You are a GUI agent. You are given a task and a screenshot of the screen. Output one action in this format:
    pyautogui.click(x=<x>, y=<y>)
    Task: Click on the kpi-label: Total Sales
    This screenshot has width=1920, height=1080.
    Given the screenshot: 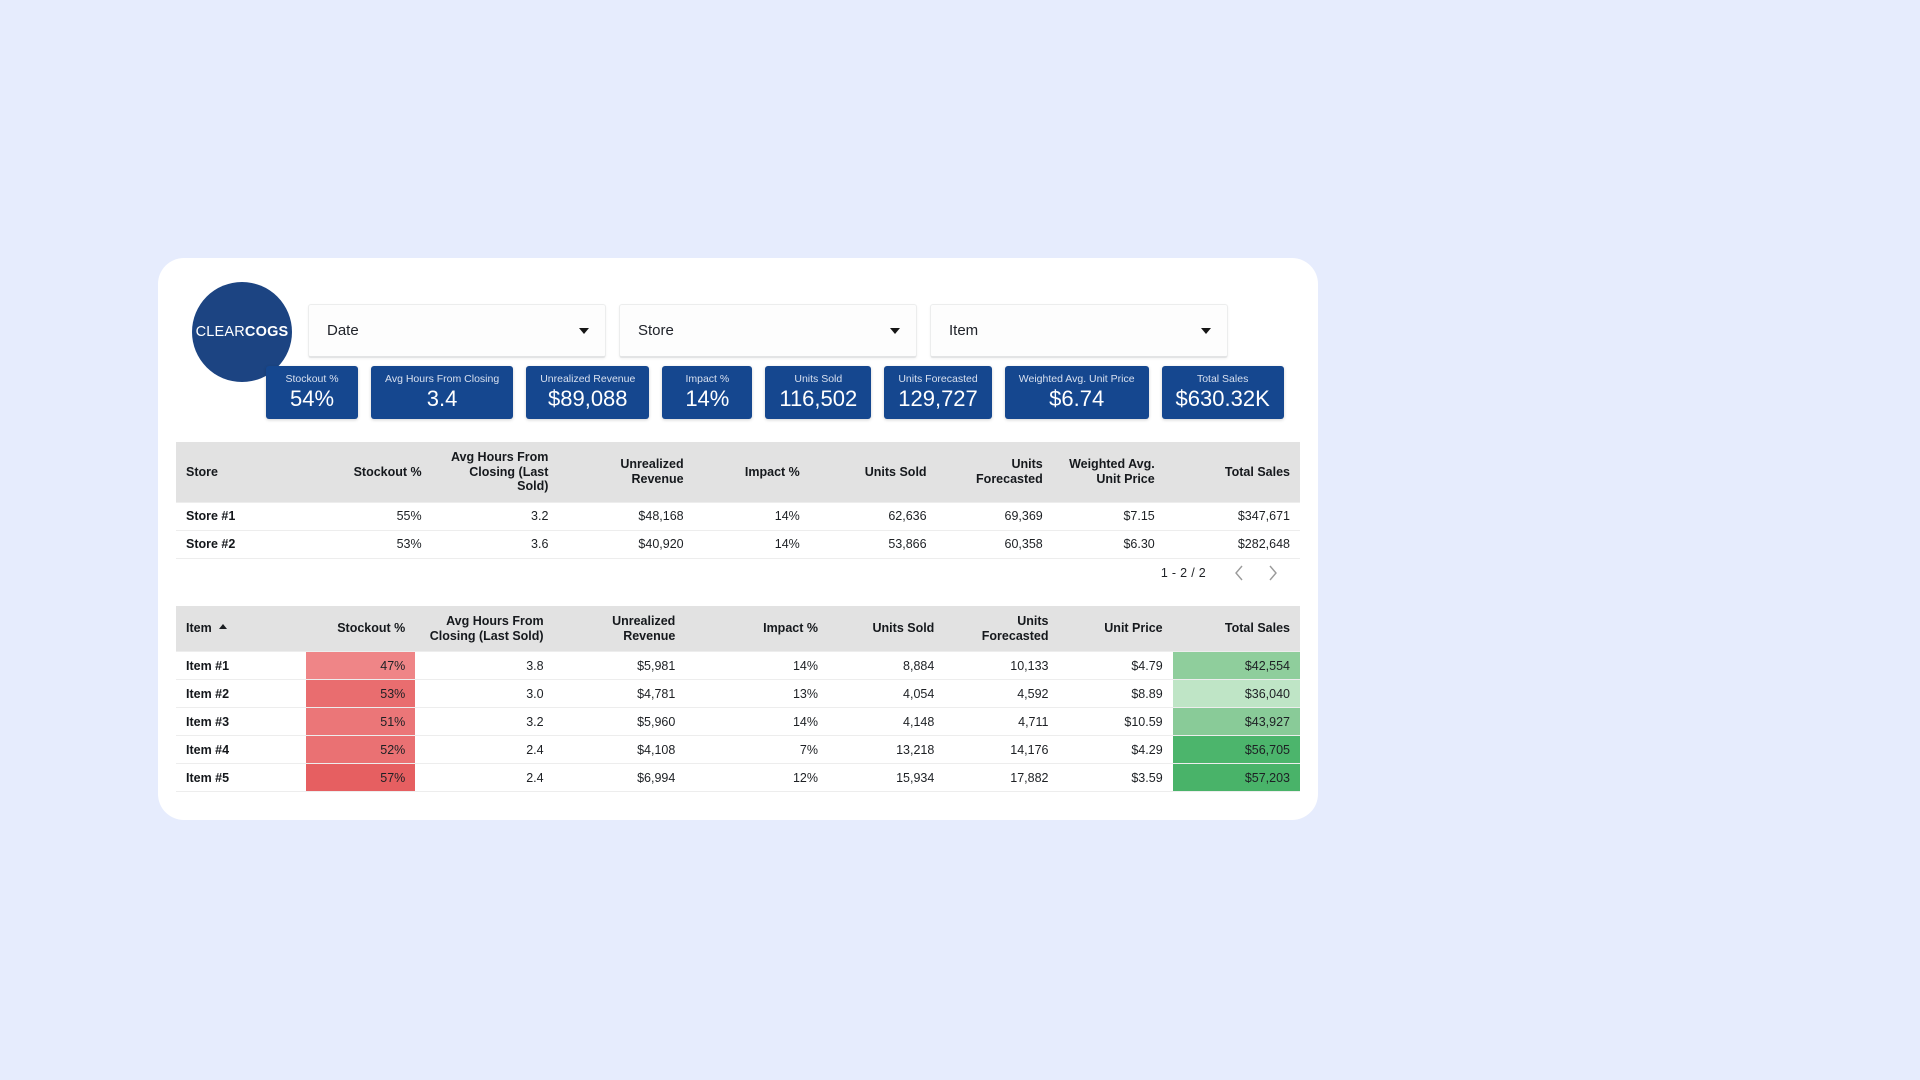 What is the action you would take?
    pyautogui.click(x=1222, y=378)
    